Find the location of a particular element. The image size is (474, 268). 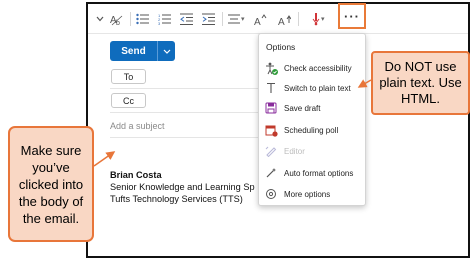

ellipsis-icon: ··· is located at coordinates (352, 16).